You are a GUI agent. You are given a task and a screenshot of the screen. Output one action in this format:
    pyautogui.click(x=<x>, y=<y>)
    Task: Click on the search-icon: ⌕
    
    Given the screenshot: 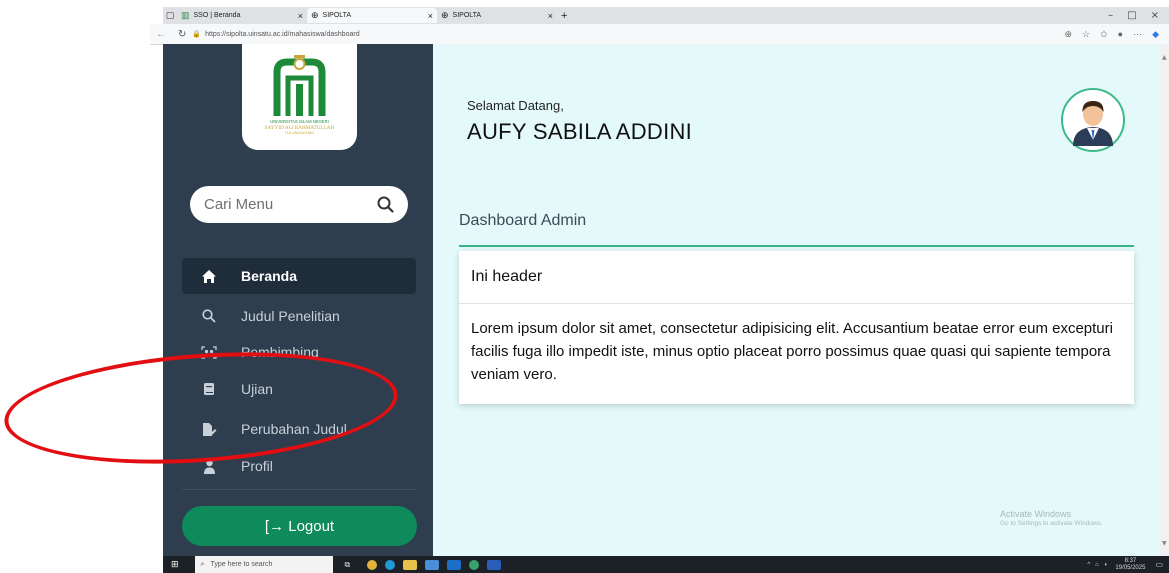 What is the action you would take?
    pyautogui.click(x=202, y=564)
    